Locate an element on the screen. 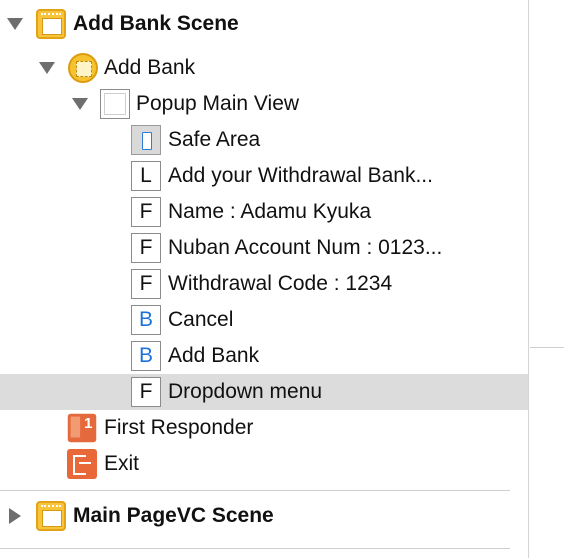 The height and width of the screenshot is (558, 564). outline-item-label: Add Bank is located at coordinates (214, 355).